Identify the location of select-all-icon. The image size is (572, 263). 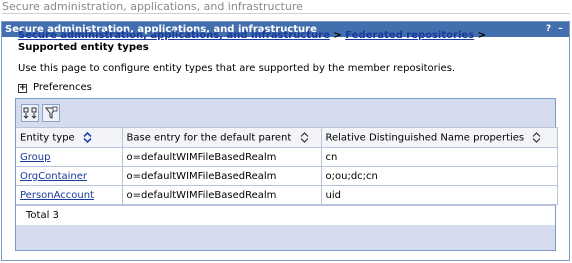
(30, 113).